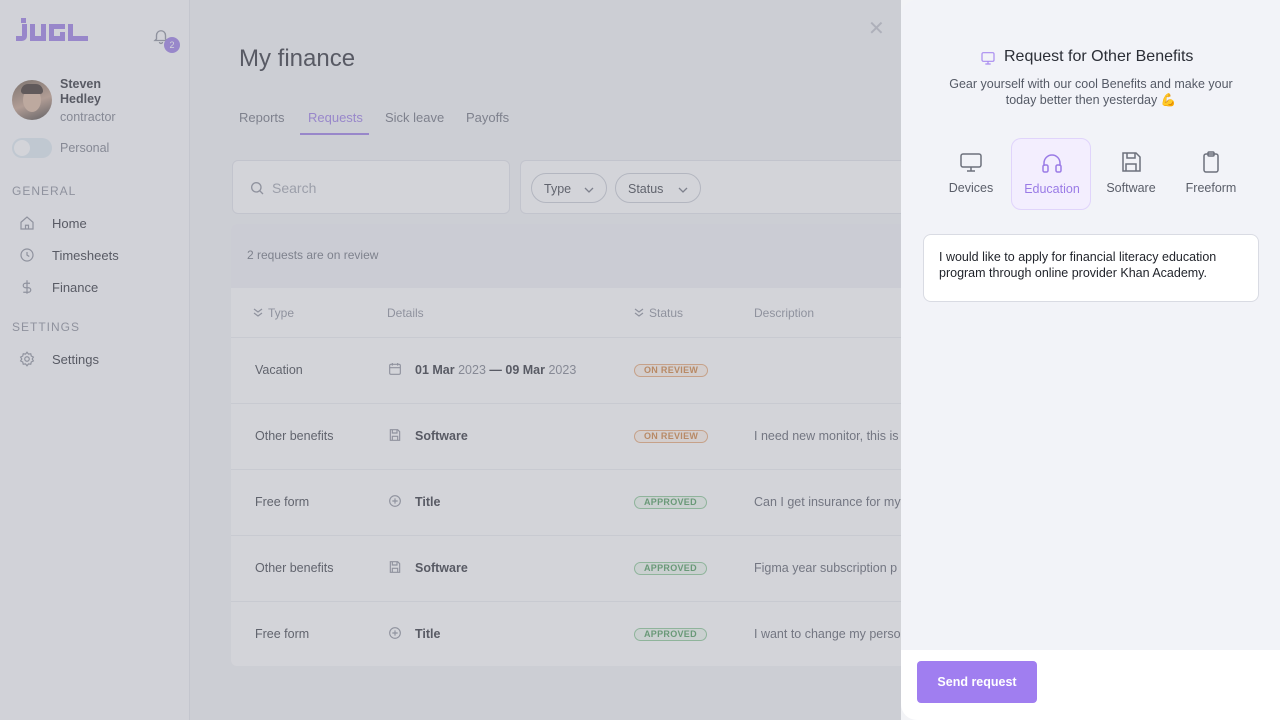 This screenshot has height=720, width=1280. I want to click on panel-footer: Send request, so click(1090, 685).